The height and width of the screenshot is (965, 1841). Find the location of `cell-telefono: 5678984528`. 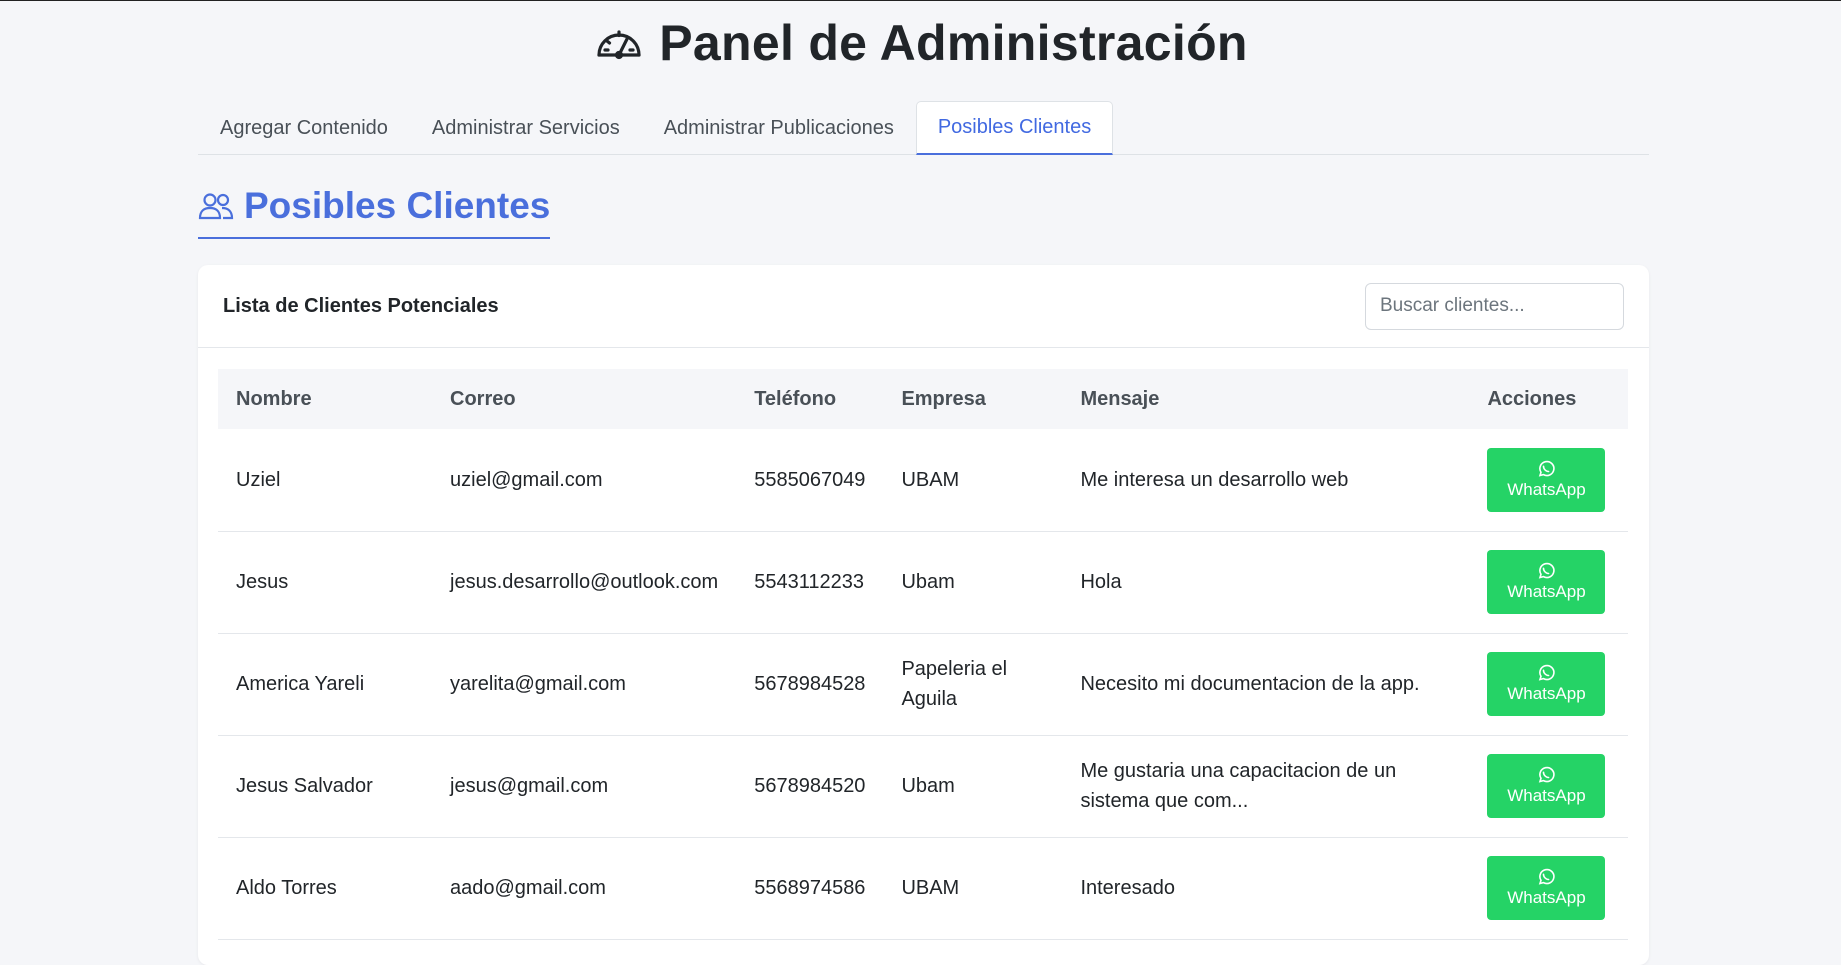

cell-telefono: 5678984528 is located at coordinates (810, 684).